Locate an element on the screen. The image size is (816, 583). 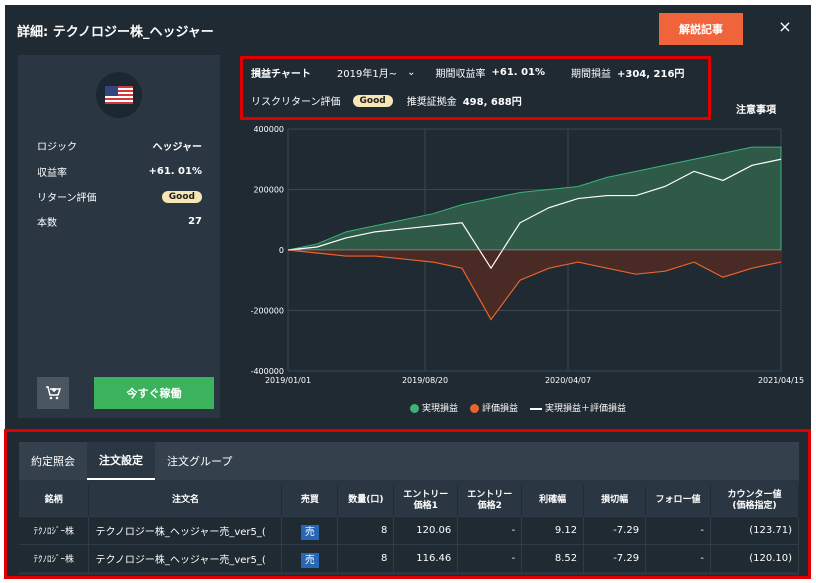
table-cell: 8.52 is located at coordinates (553, 557).